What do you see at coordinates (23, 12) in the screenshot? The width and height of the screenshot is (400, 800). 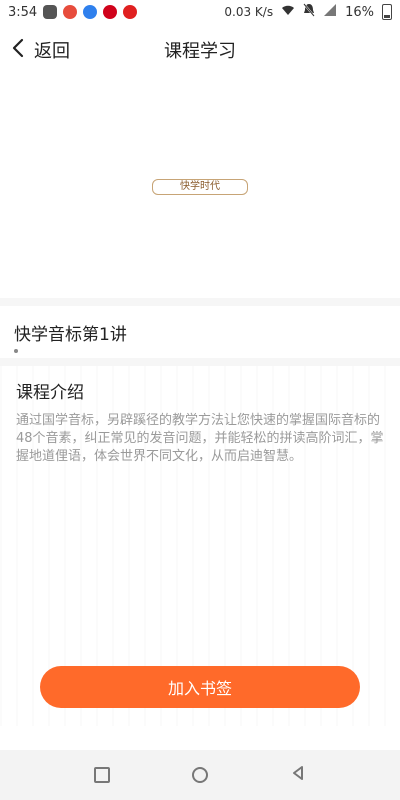 I see `status-time: 3:54` at bounding box center [23, 12].